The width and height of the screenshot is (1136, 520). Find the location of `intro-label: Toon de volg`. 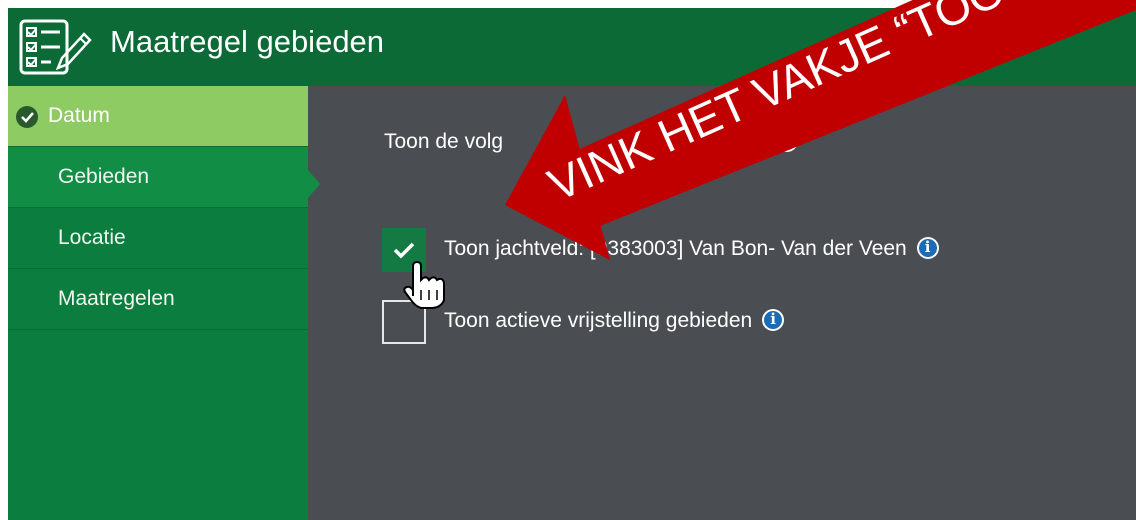

intro-label: Toon de volg is located at coordinates (444, 141).